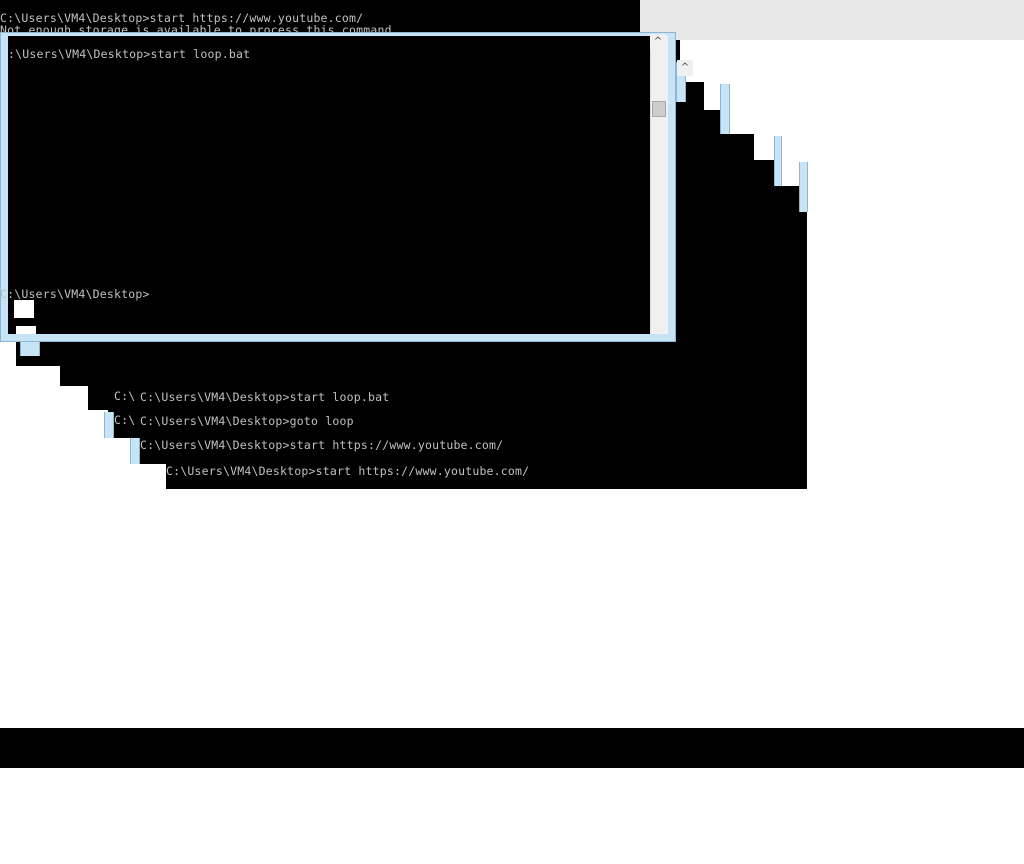 The height and width of the screenshot is (864, 1024). Describe the element at coordinates (247, 421) in the screenshot. I see `cascade-line-goto-loop: C:\Users\VM4\Desktop>goto loop` at that location.